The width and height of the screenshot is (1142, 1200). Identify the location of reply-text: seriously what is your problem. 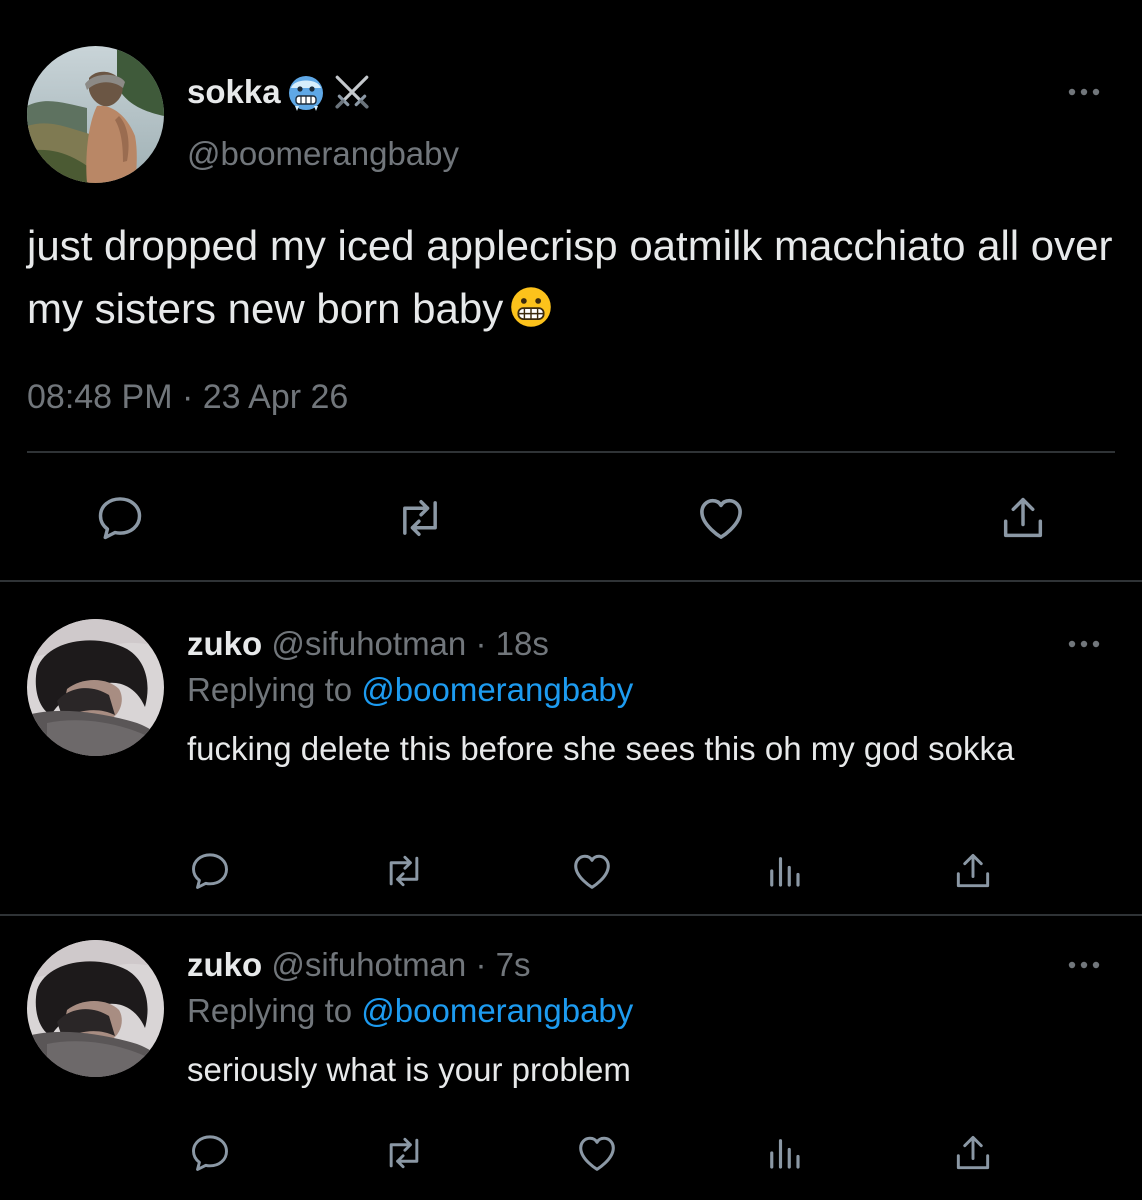
(409, 1069).